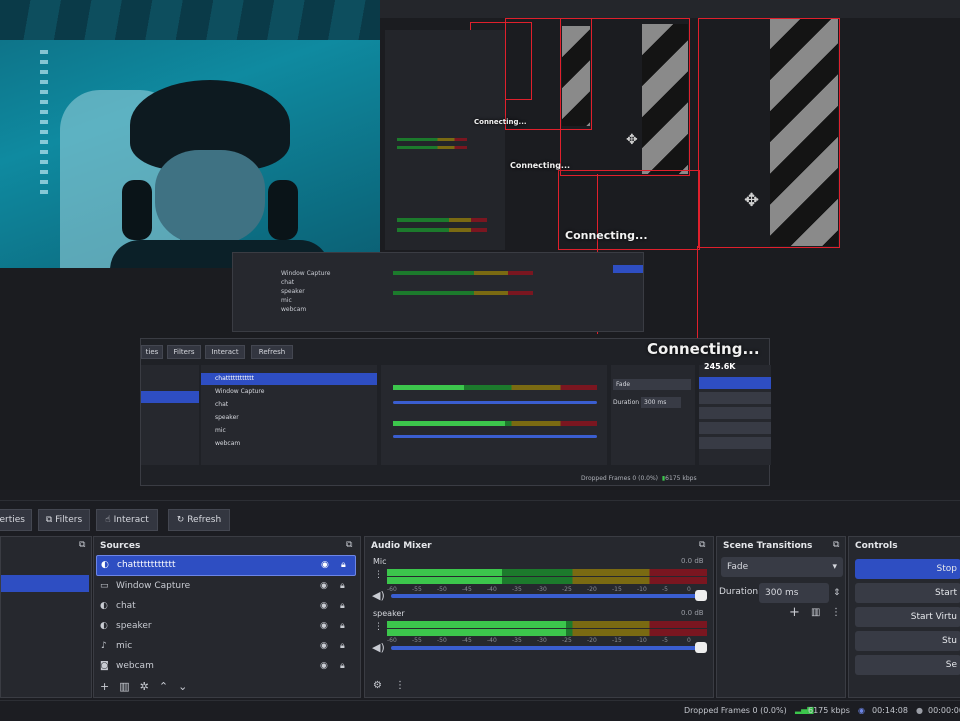 Image resolution: width=960 pixels, height=721 pixels. What do you see at coordinates (16, 520) in the screenshot?
I see `properties-button: Properties` at bounding box center [16, 520].